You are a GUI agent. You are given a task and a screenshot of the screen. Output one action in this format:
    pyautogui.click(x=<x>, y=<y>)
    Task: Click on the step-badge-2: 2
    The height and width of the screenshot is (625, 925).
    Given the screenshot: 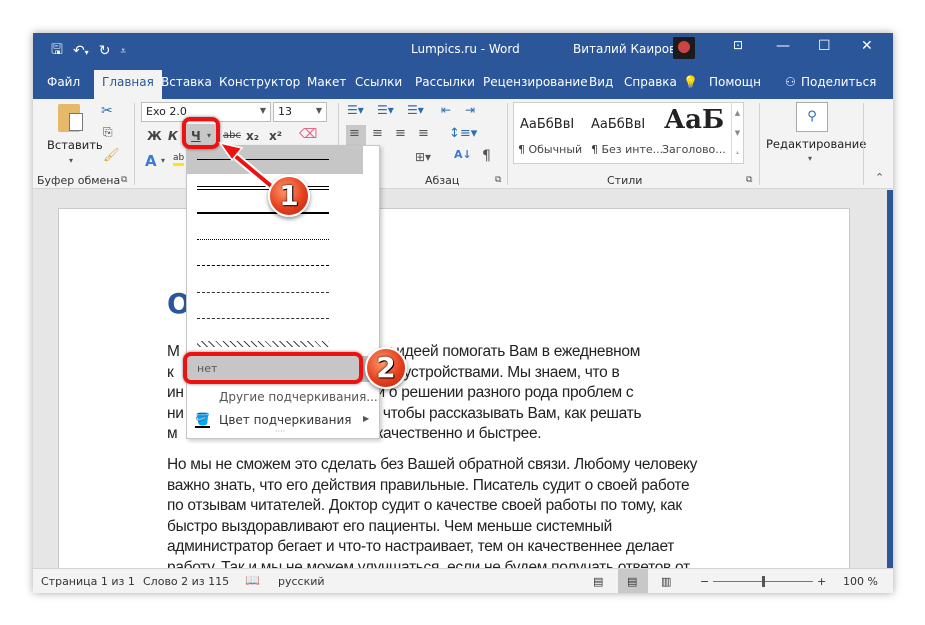 What is the action you would take?
    pyautogui.click(x=386, y=368)
    